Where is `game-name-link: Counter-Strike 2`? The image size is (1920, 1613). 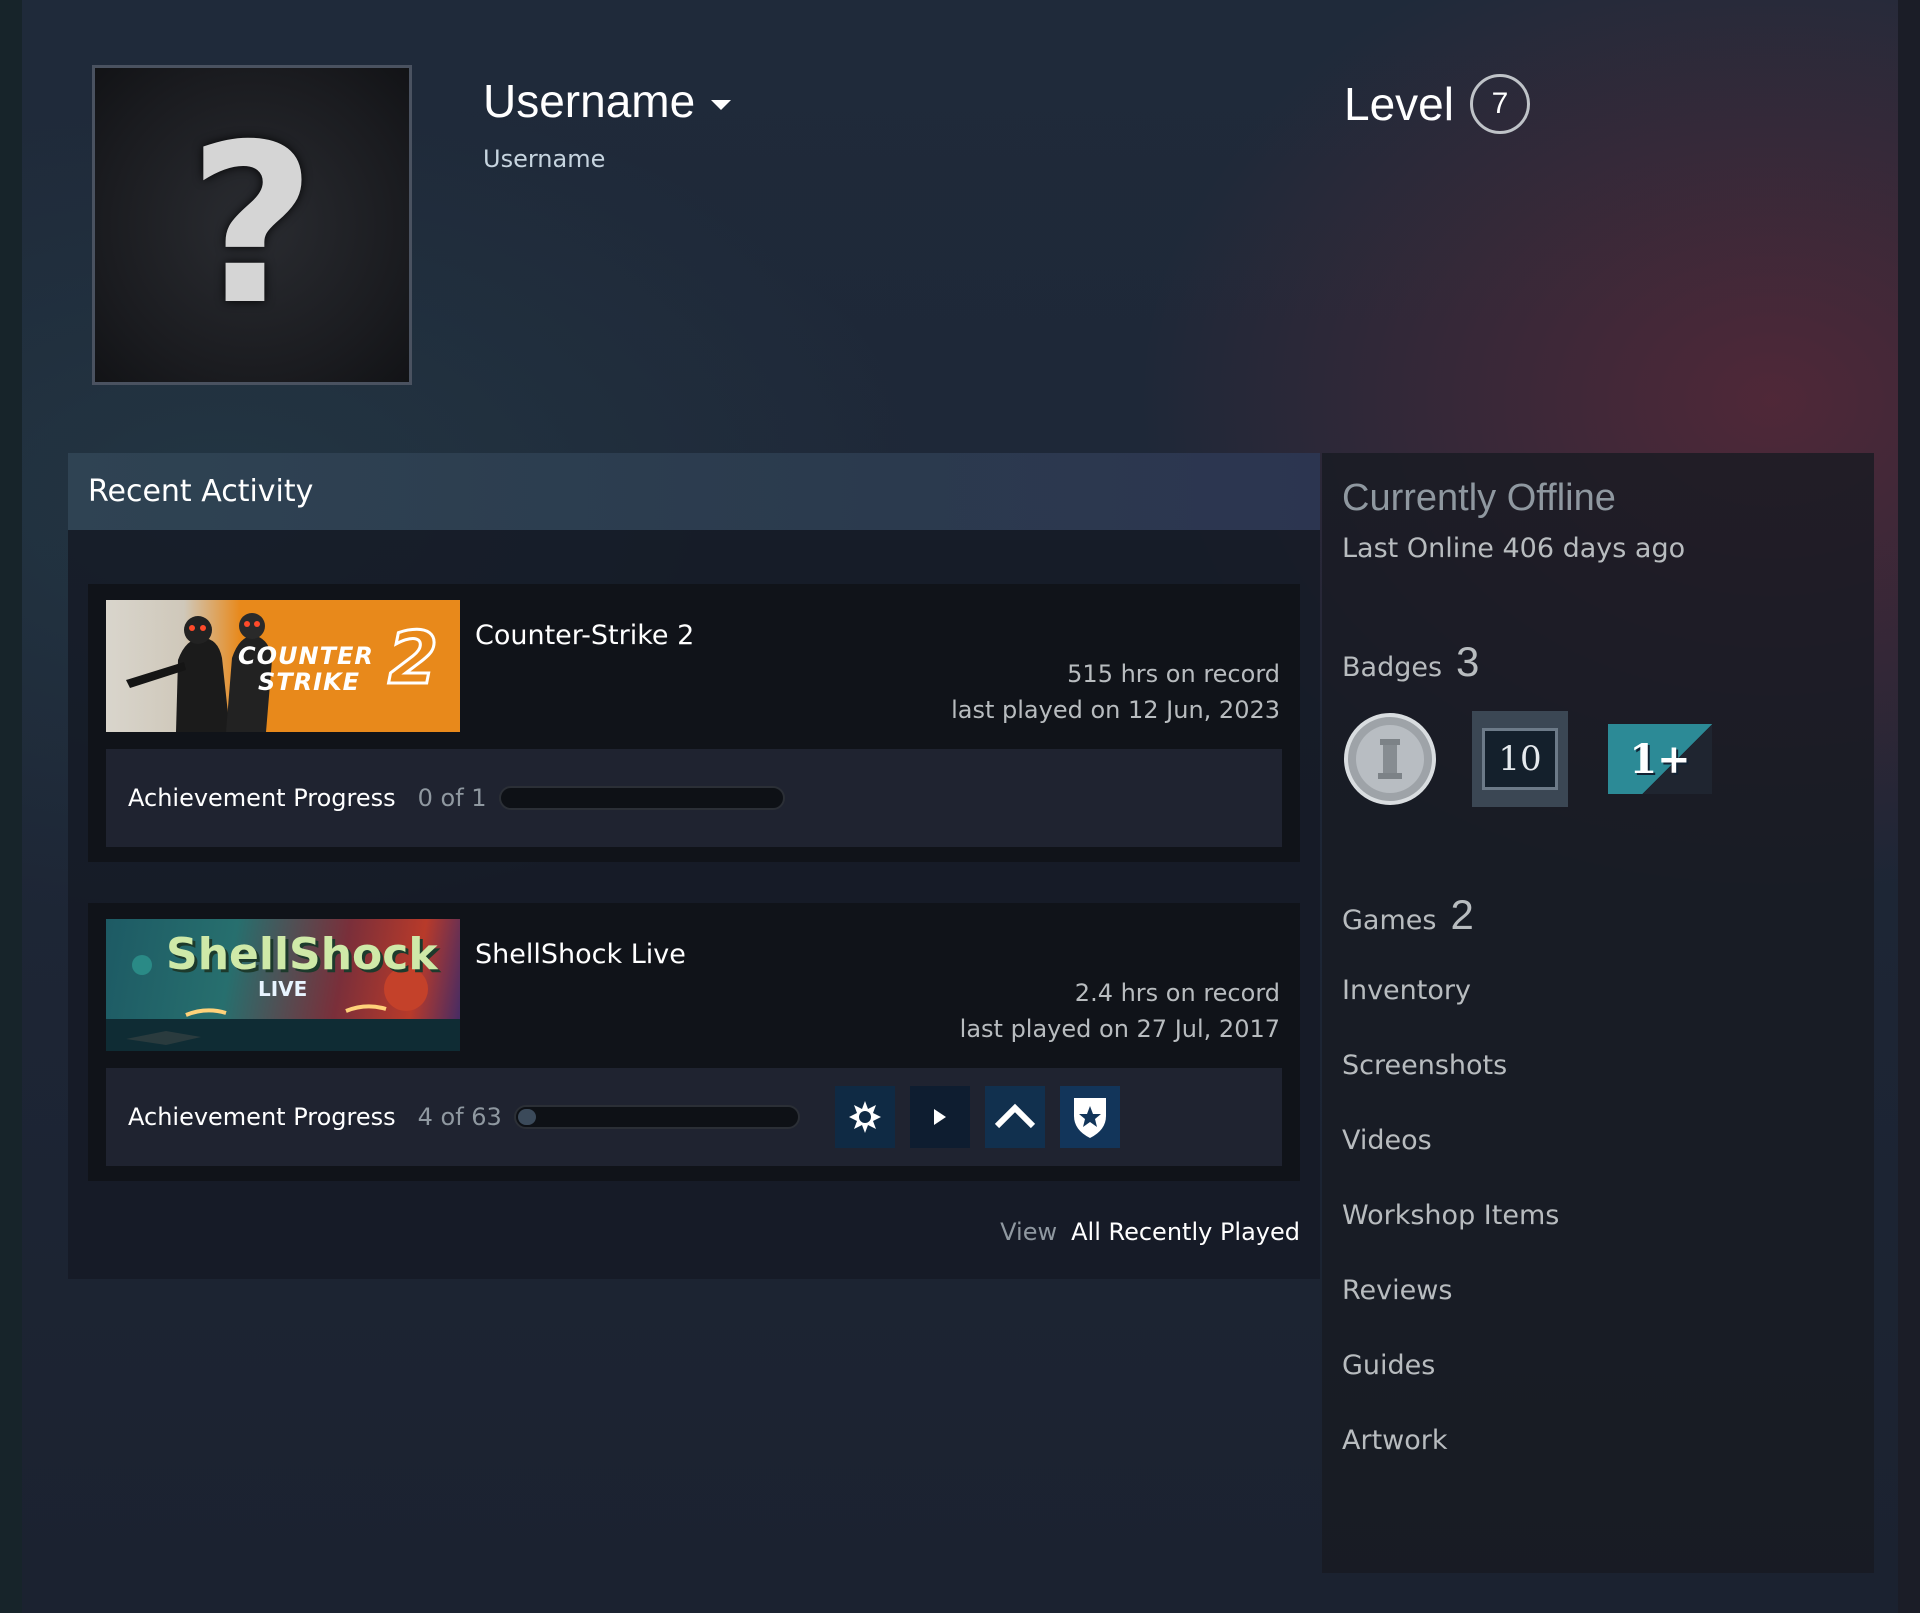
game-name-link: Counter-Strike 2 is located at coordinates (584, 635).